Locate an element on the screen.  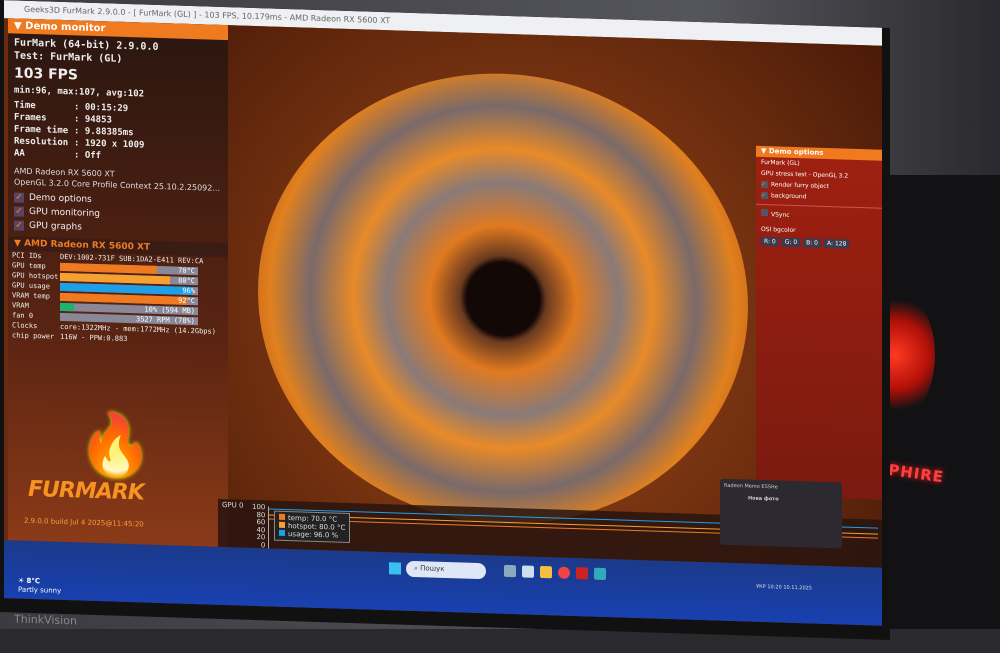
osd-a-field: A: 128 is located at coordinates (837, 243).